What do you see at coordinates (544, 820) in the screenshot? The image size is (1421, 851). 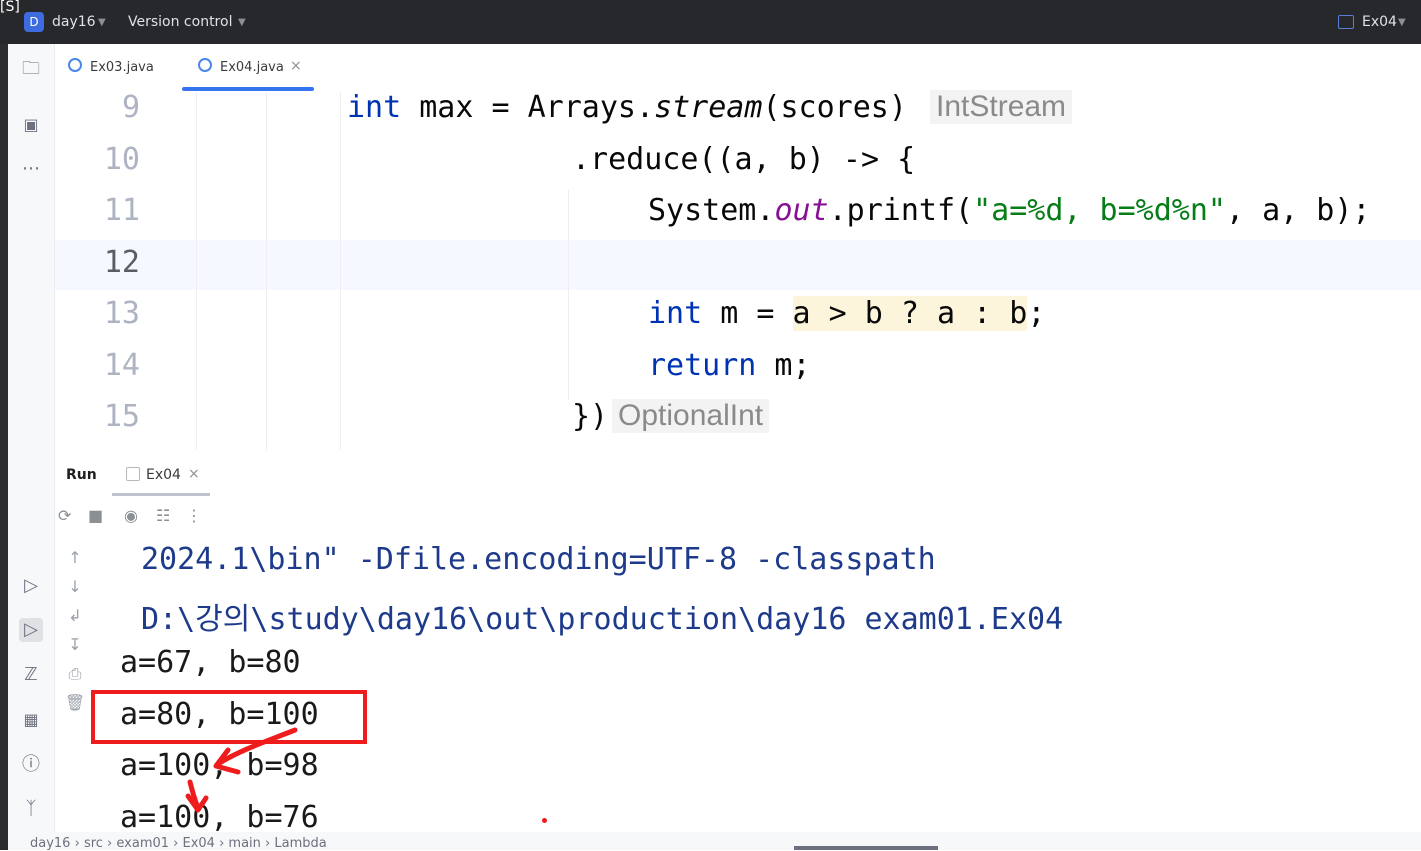 I see `annotation-dot` at bounding box center [544, 820].